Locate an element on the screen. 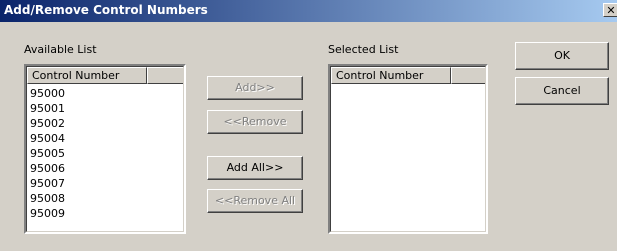 This screenshot has height=251, width=617. add-all-button-label: Add All>> is located at coordinates (255, 167).